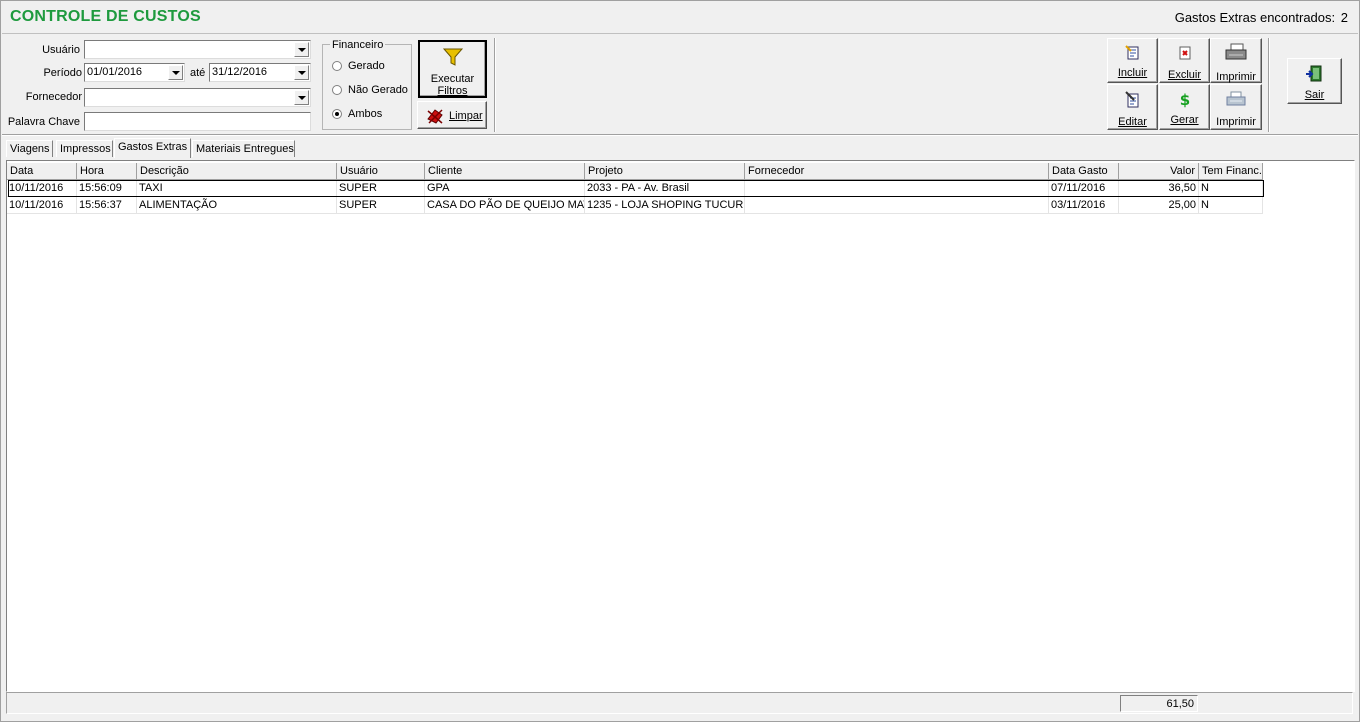 This screenshot has width=1360, height=722. What do you see at coordinates (43, 122) in the screenshot?
I see `palavra-chave-label: Palavra Chave` at bounding box center [43, 122].